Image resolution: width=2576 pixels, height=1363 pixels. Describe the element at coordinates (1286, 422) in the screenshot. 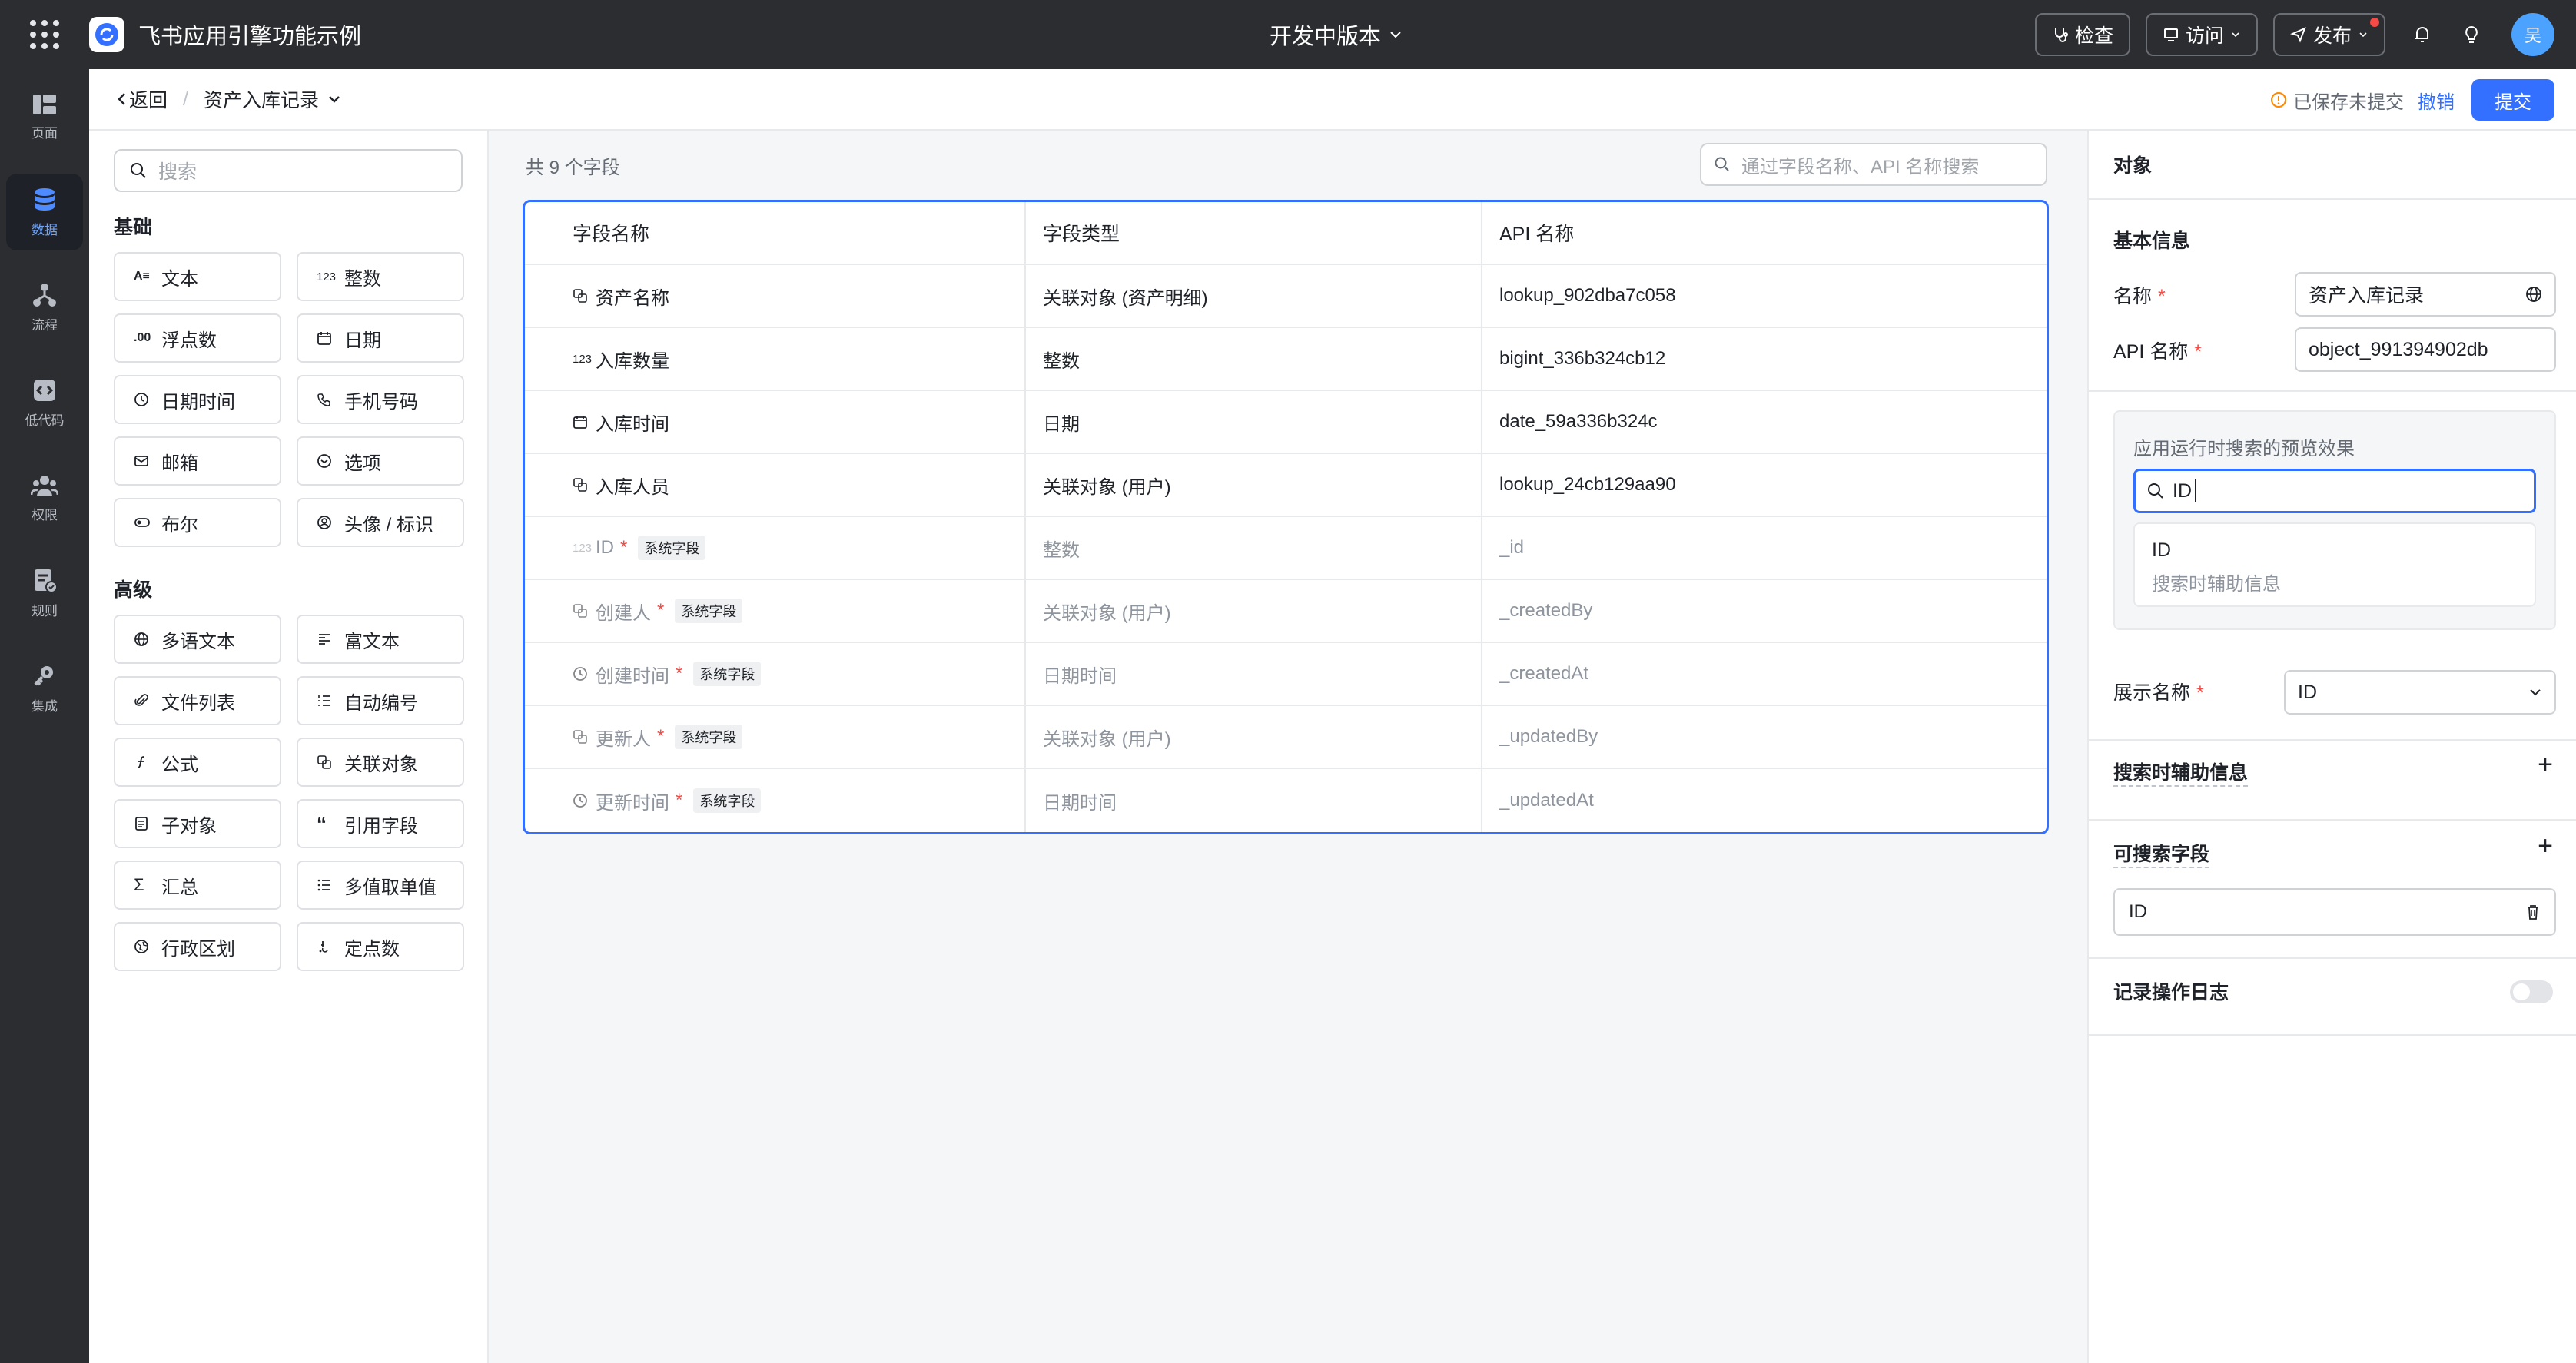

I see `table-row: 入库时间 日期 date_59a336b324c` at that location.